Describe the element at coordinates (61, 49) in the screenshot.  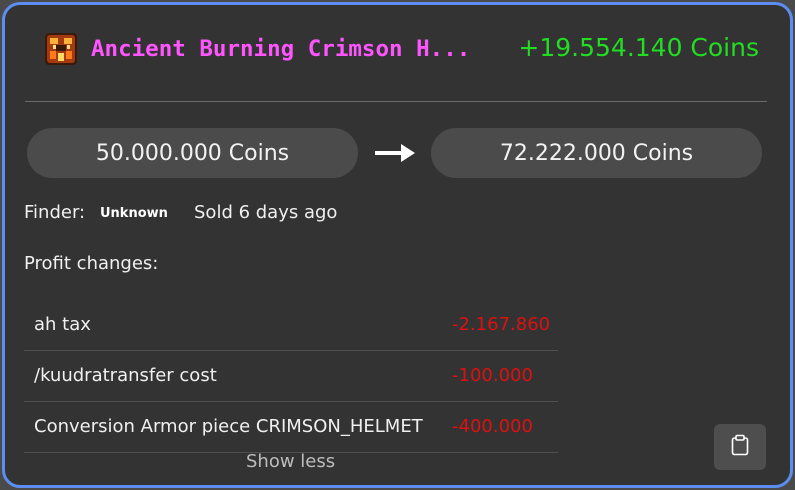
I see `crimson-helmet-icon` at that location.